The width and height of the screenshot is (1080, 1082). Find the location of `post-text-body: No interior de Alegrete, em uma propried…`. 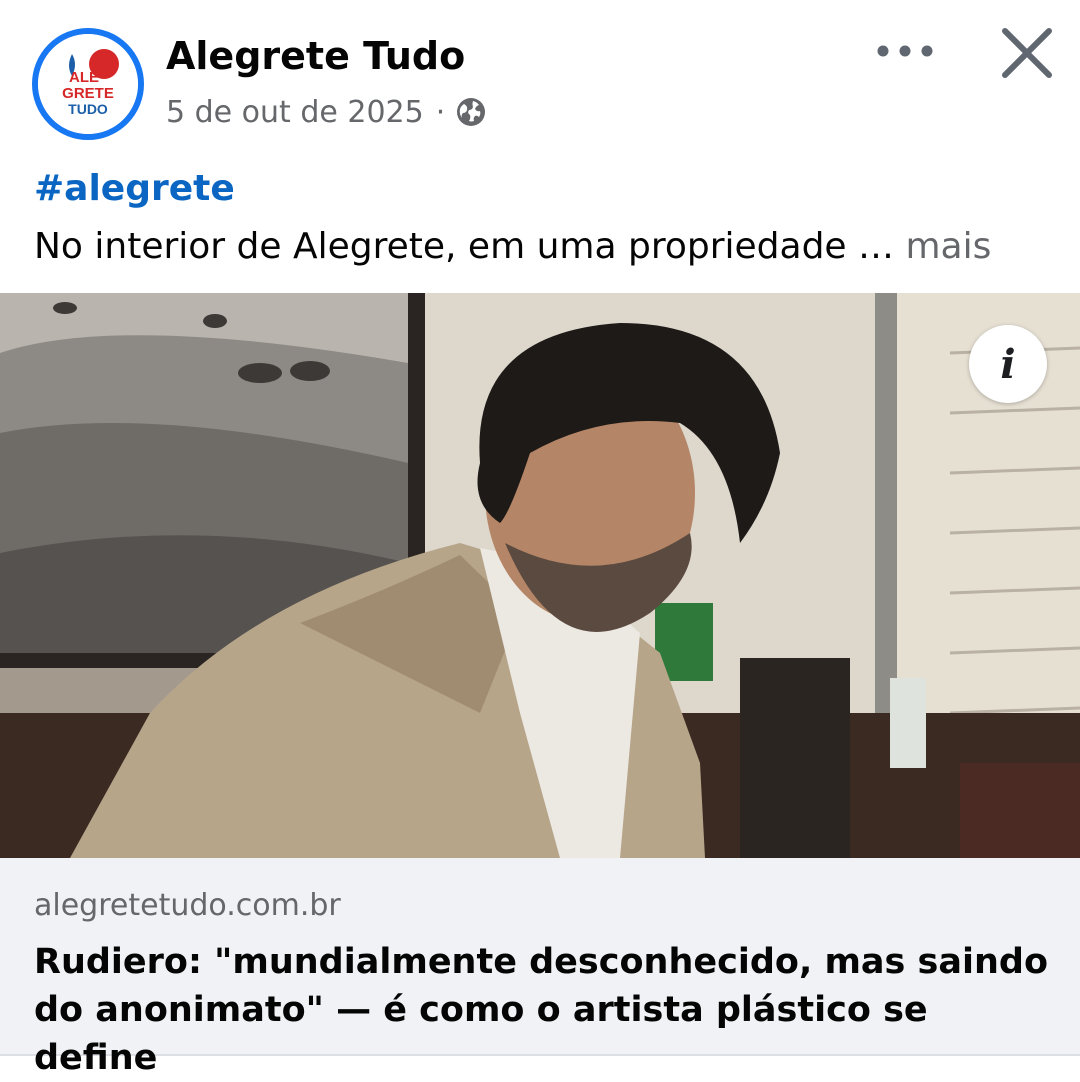

post-text-body: No interior de Alegrete, em uma propried… is located at coordinates (470, 246).